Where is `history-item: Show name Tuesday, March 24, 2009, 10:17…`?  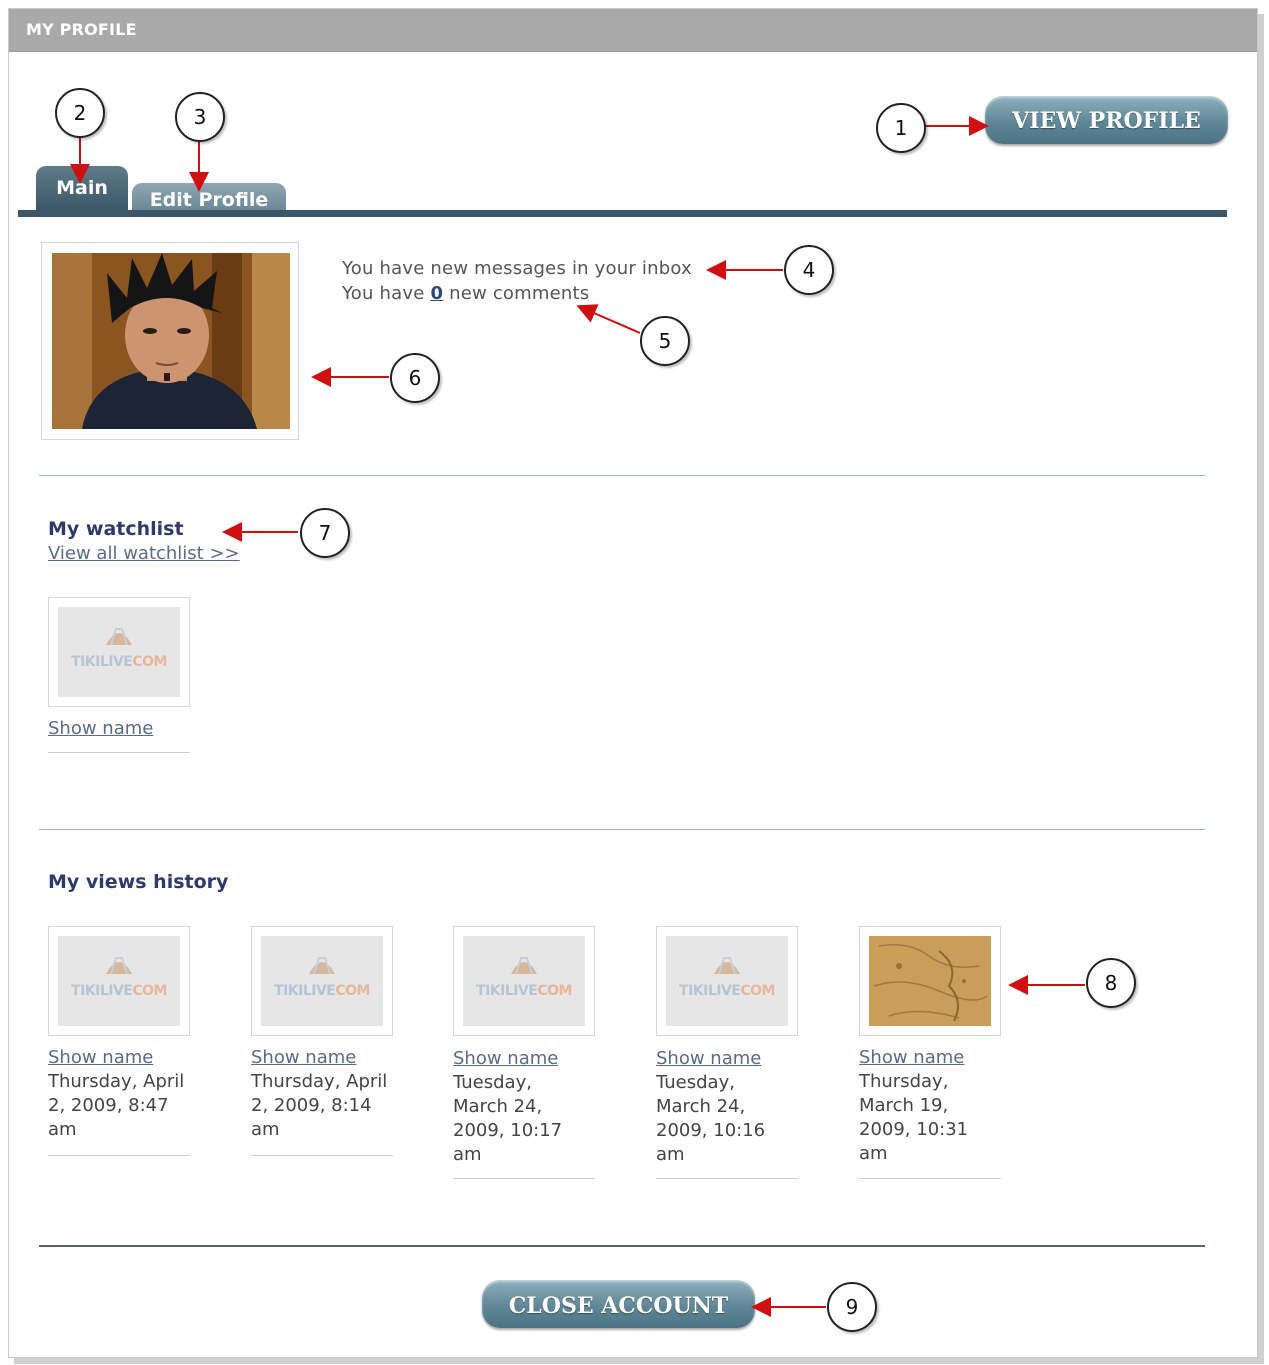
history-item: Show name Tuesday, March 24, 2009, 10:17… is located at coordinates (528, 1107).